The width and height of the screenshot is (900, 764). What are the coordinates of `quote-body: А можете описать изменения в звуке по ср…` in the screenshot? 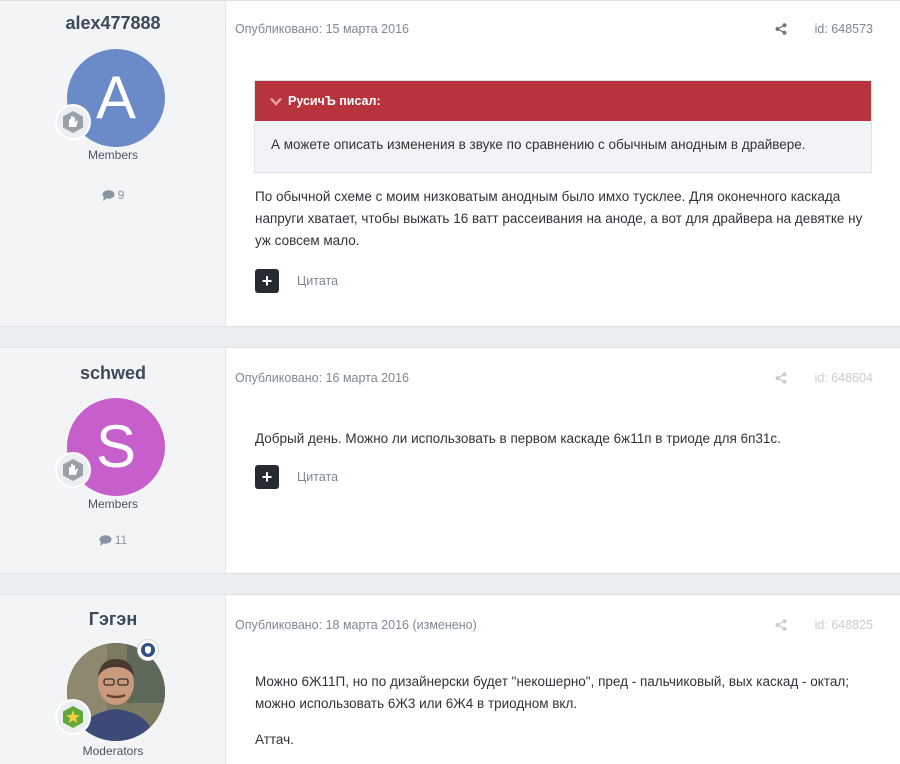 It's located at (563, 146).